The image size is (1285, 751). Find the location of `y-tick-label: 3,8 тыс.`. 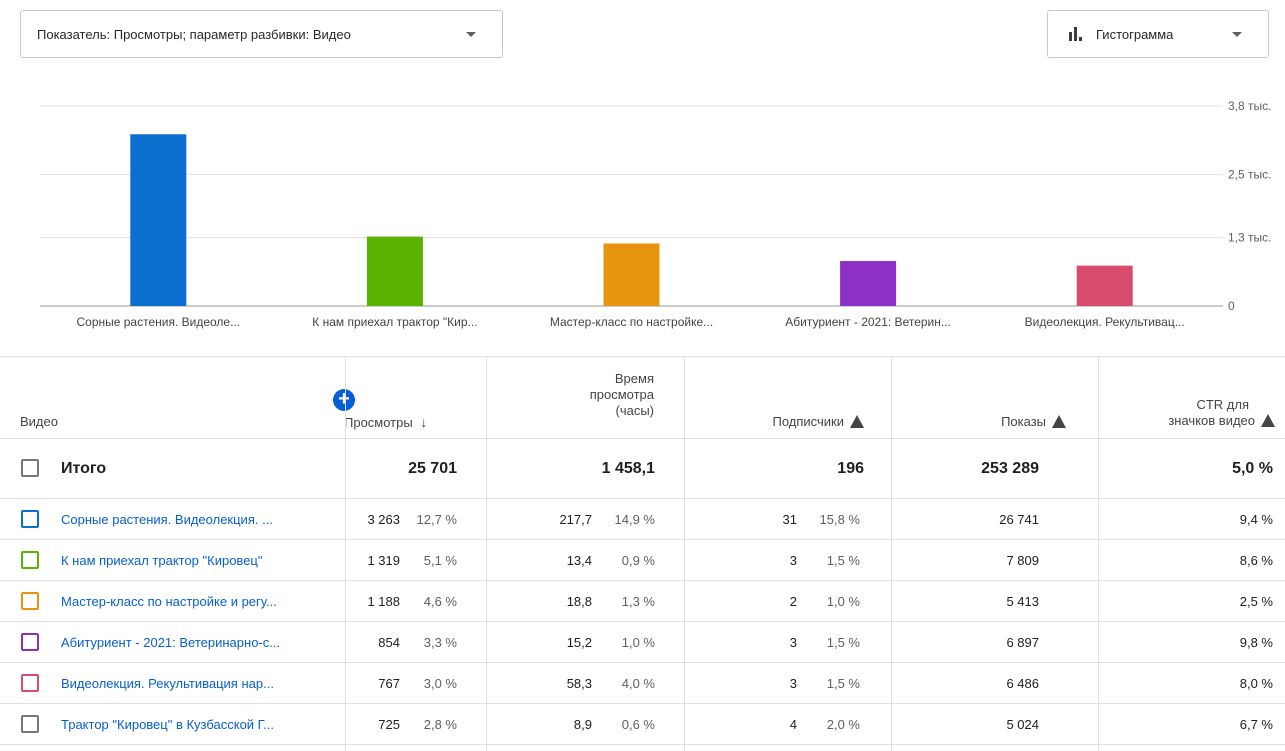

y-tick-label: 3,8 тыс. is located at coordinates (1249, 106).